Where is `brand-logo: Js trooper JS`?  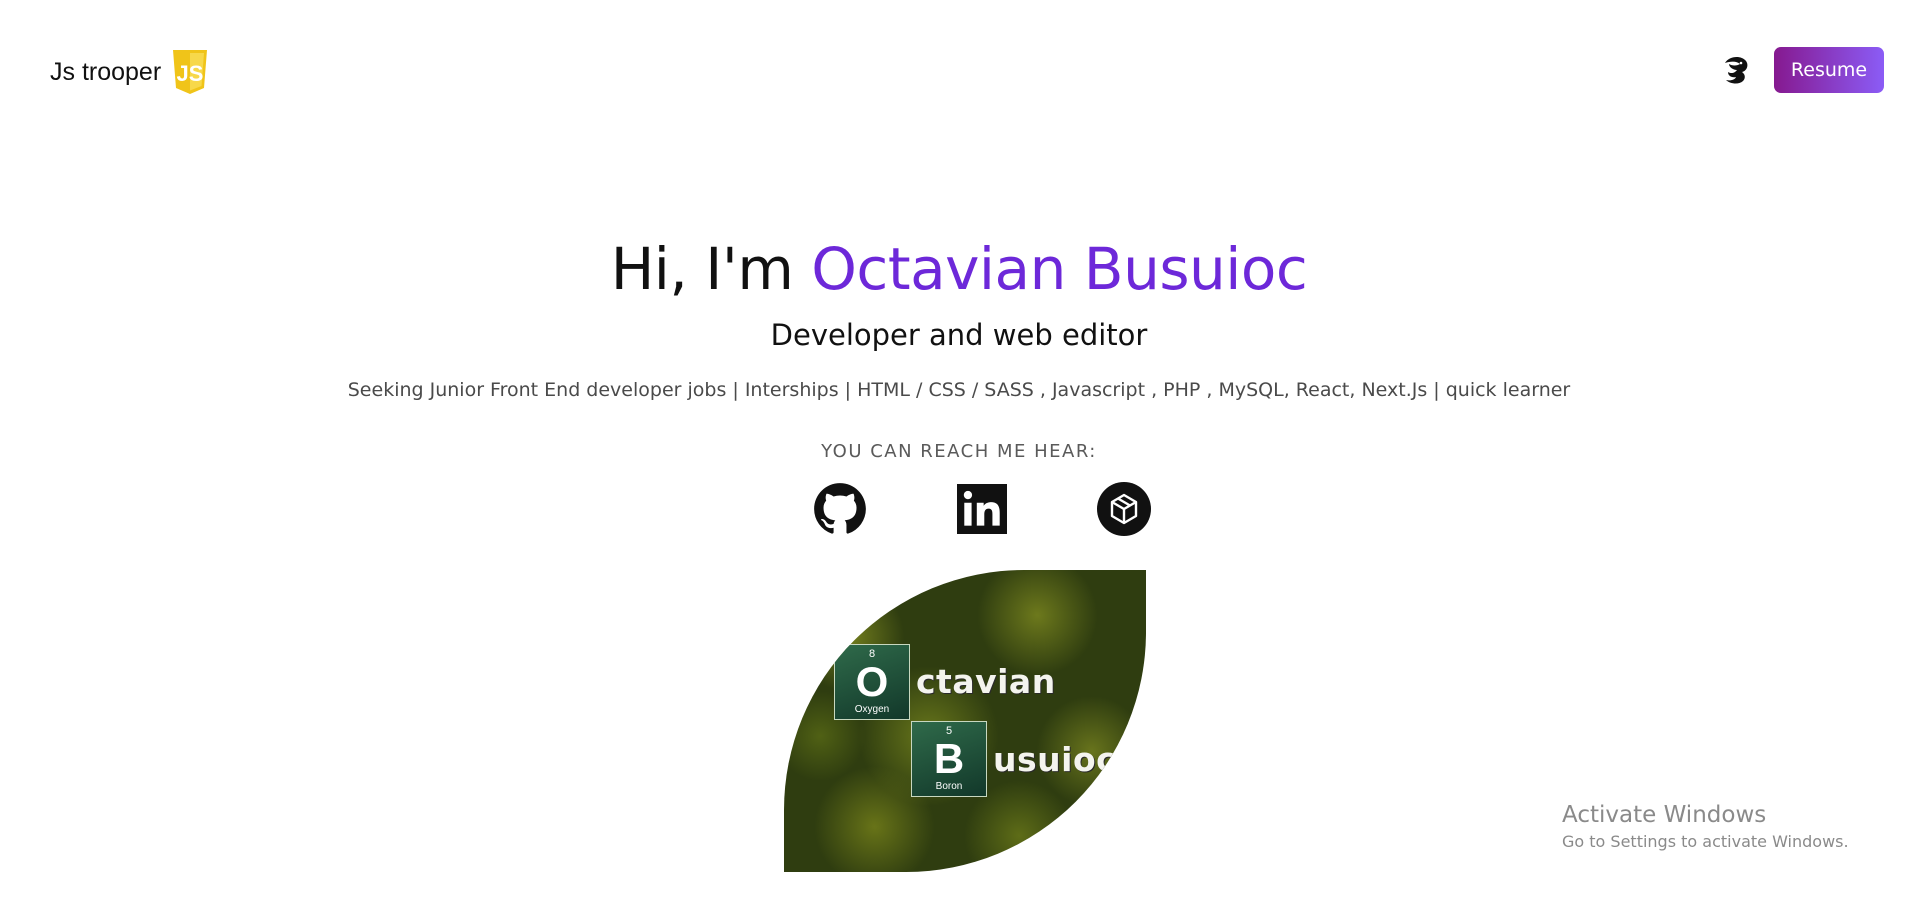 brand-logo: Js trooper JS is located at coordinates (129, 72).